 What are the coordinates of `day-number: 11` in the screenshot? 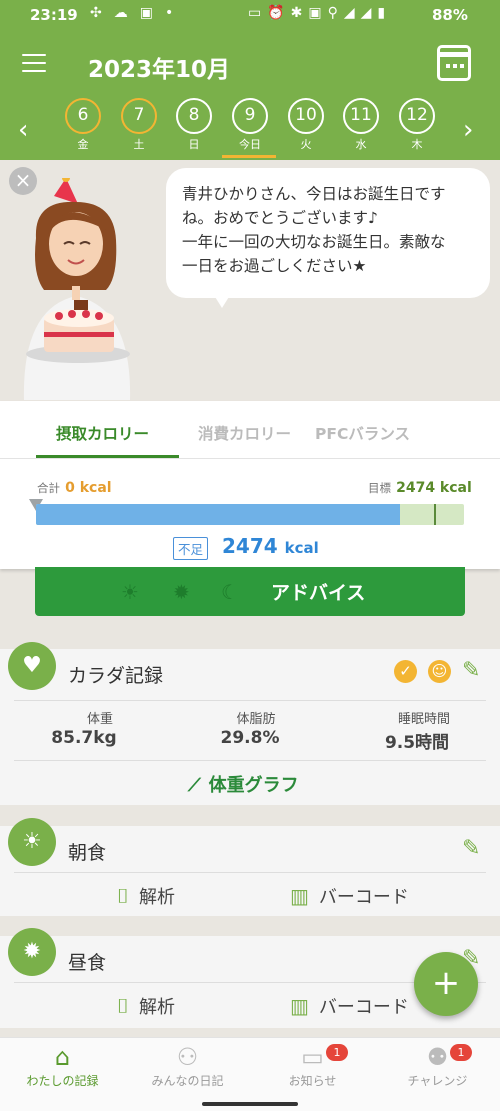 It's located at (361, 116).